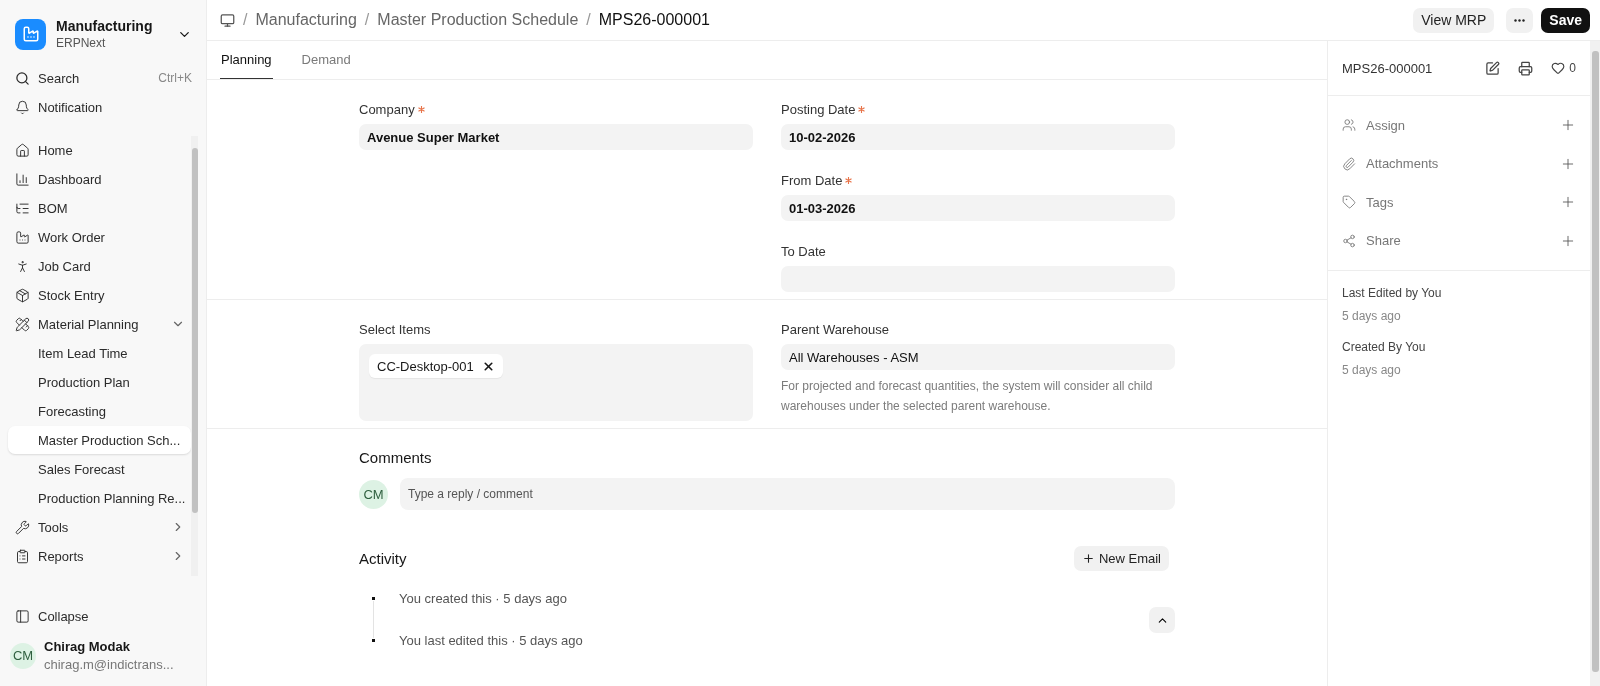 The height and width of the screenshot is (686, 1600). What do you see at coordinates (556, 109) in the screenshot?
I see `field-label: Company` at bounding box center [556, 109].